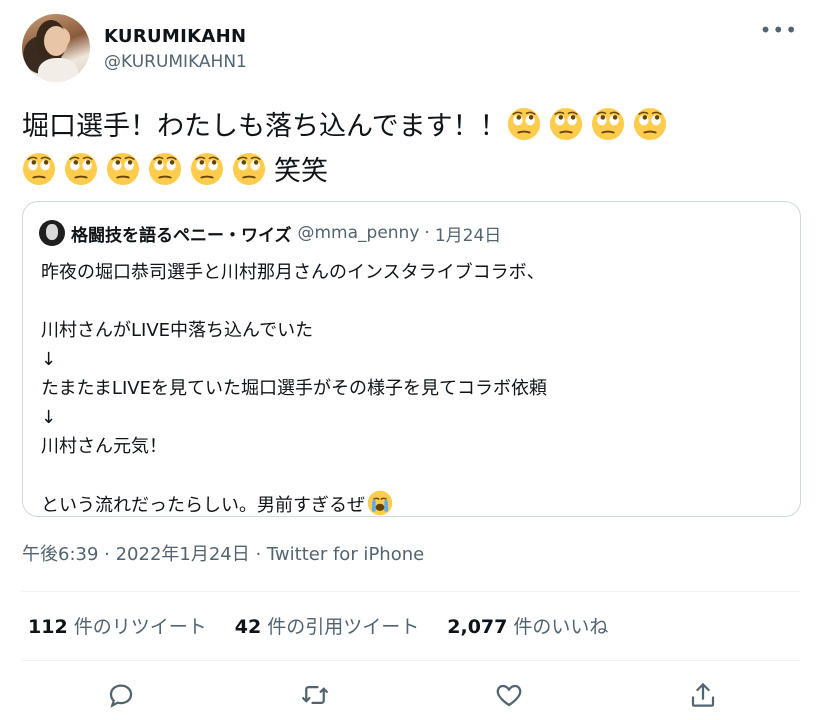 The width and height of the screenshot is (816, 720). Describe the element at coordinates (121, 695) in the screenshot. I see `reply-icon` at that location.